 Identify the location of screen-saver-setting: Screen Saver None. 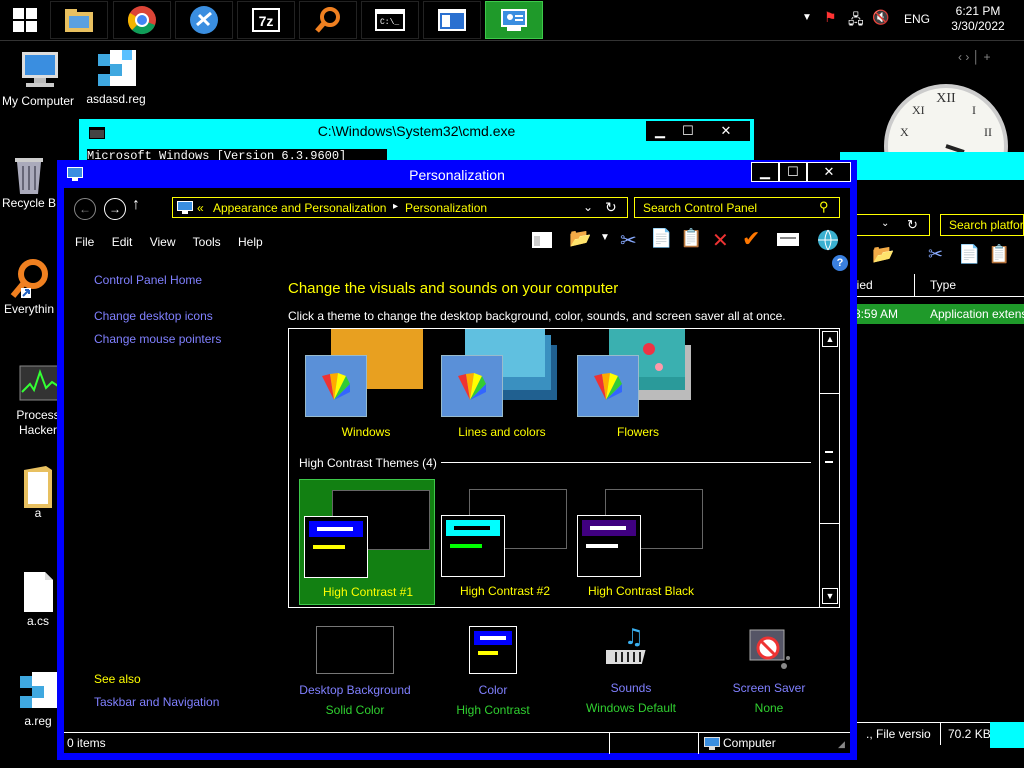
(769, 671).